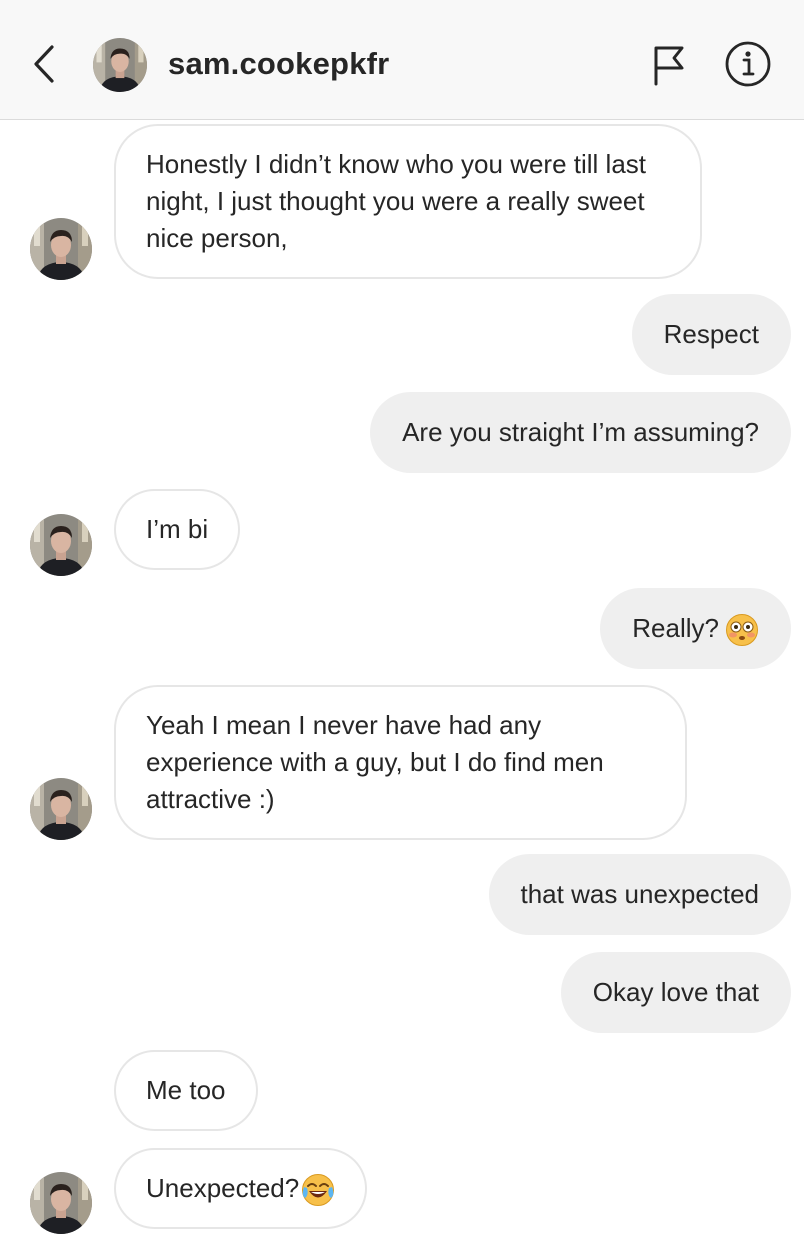  I want to click on message-text: Respect, so click(711, 334).